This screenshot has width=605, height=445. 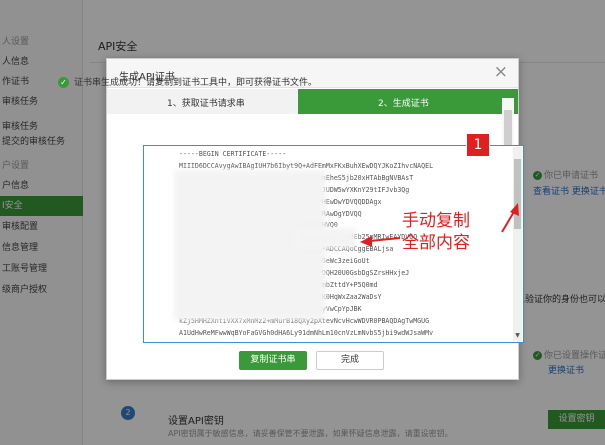 What do you see at coordinates (436, 243) in the screenshot?
I see `annotation-line-2: 全部内容` at bounding box center [436, 243].